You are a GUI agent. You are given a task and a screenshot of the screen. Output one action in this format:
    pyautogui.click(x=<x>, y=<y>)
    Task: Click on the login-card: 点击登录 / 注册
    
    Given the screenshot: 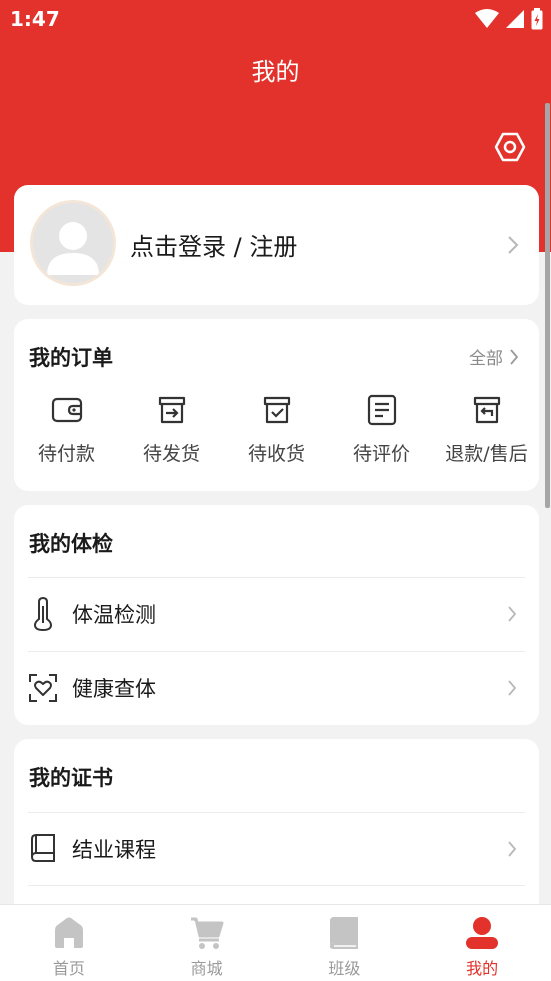 What is the action you would take?
    pyautogui.click(x=276, y=245)
    